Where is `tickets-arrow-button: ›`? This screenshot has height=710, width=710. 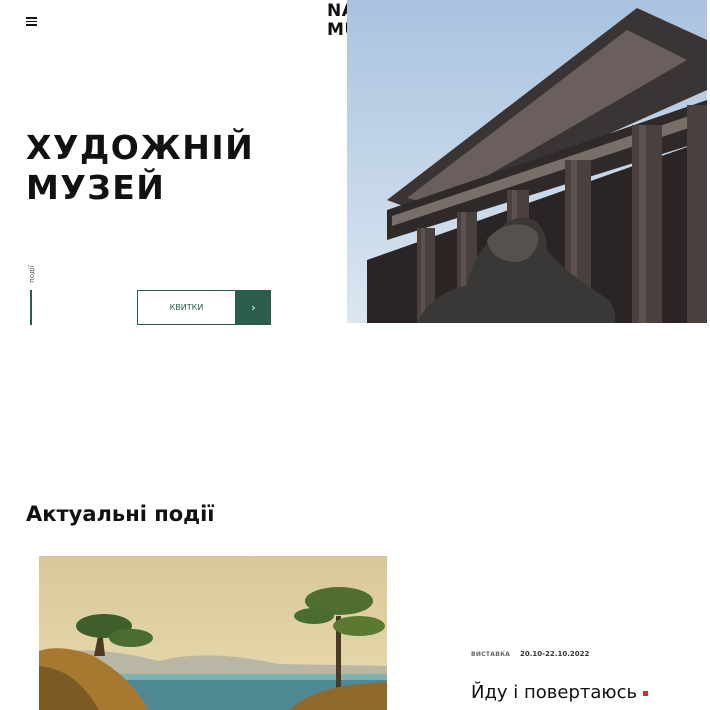
tickets-arrow-button: › is located at coordinates (253, 307).